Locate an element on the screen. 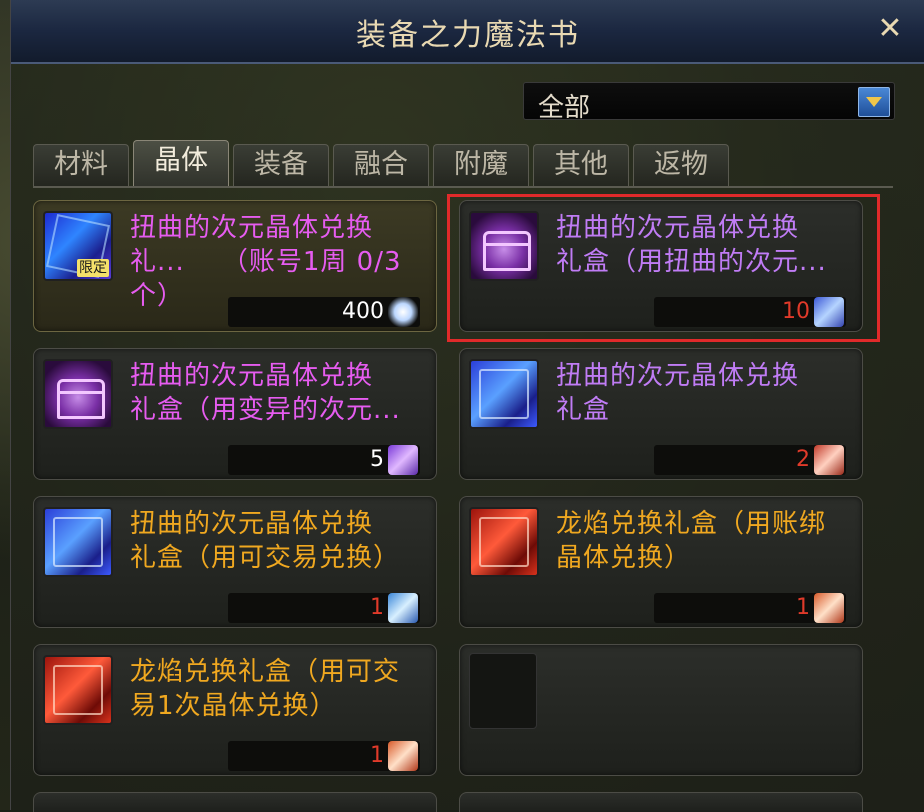  price-count: 2 is located at coordinates (803, 459).